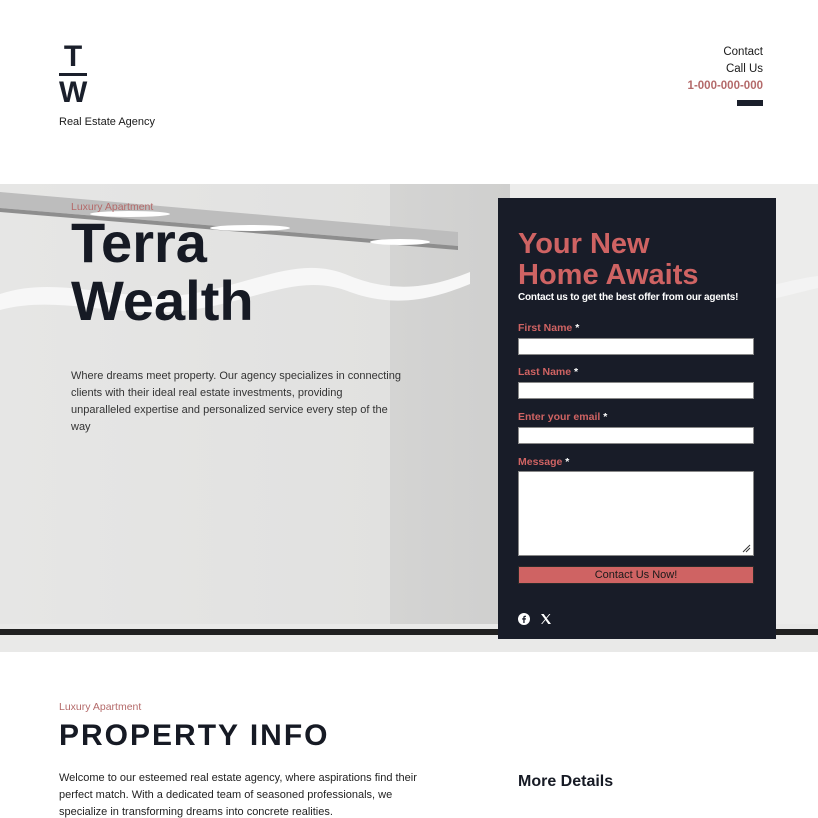 The width and height of the screenshot is (818, 818). Describe the element at coordinates (750, 103) in the screenshot. I see `hamburger-bar-icon` at that location.